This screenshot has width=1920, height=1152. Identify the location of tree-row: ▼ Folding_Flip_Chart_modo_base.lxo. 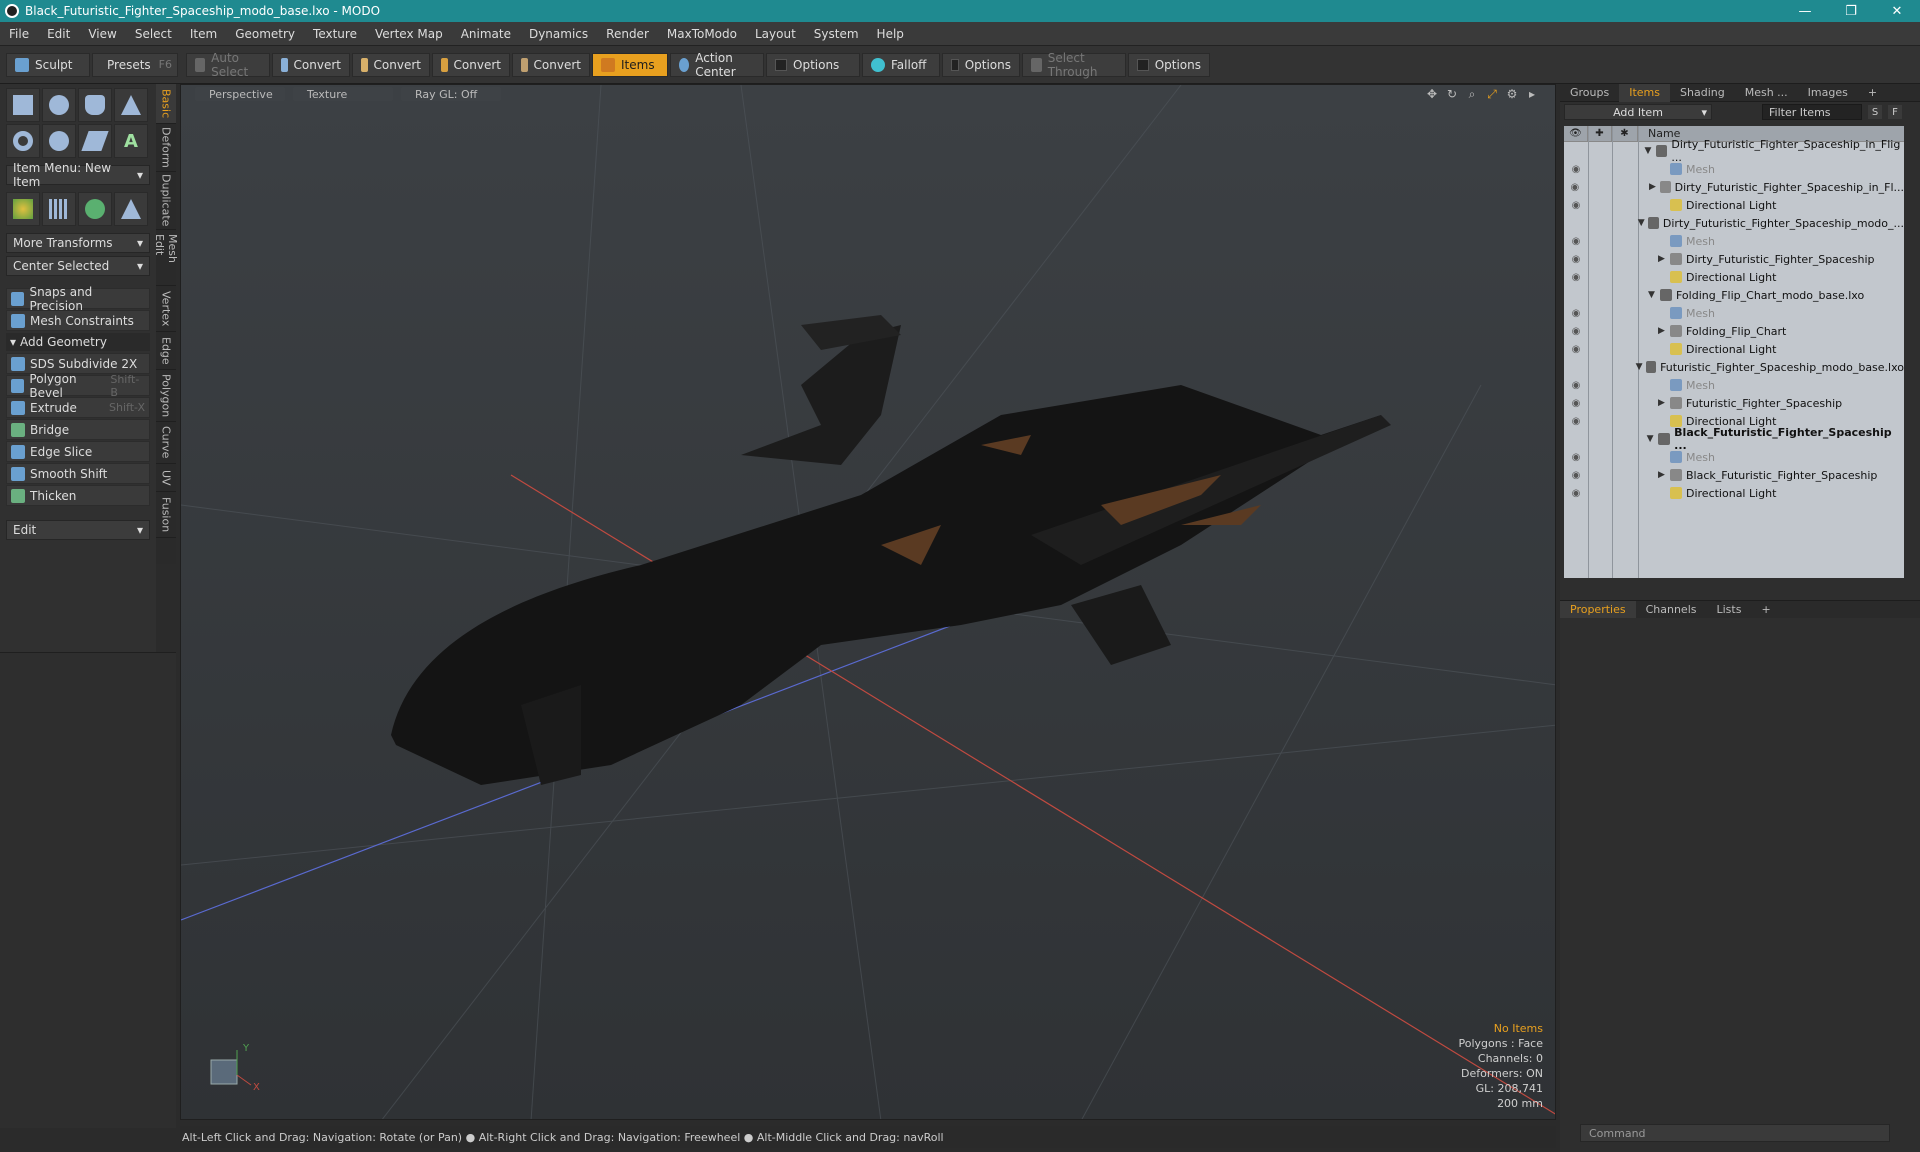
(1734, 295).